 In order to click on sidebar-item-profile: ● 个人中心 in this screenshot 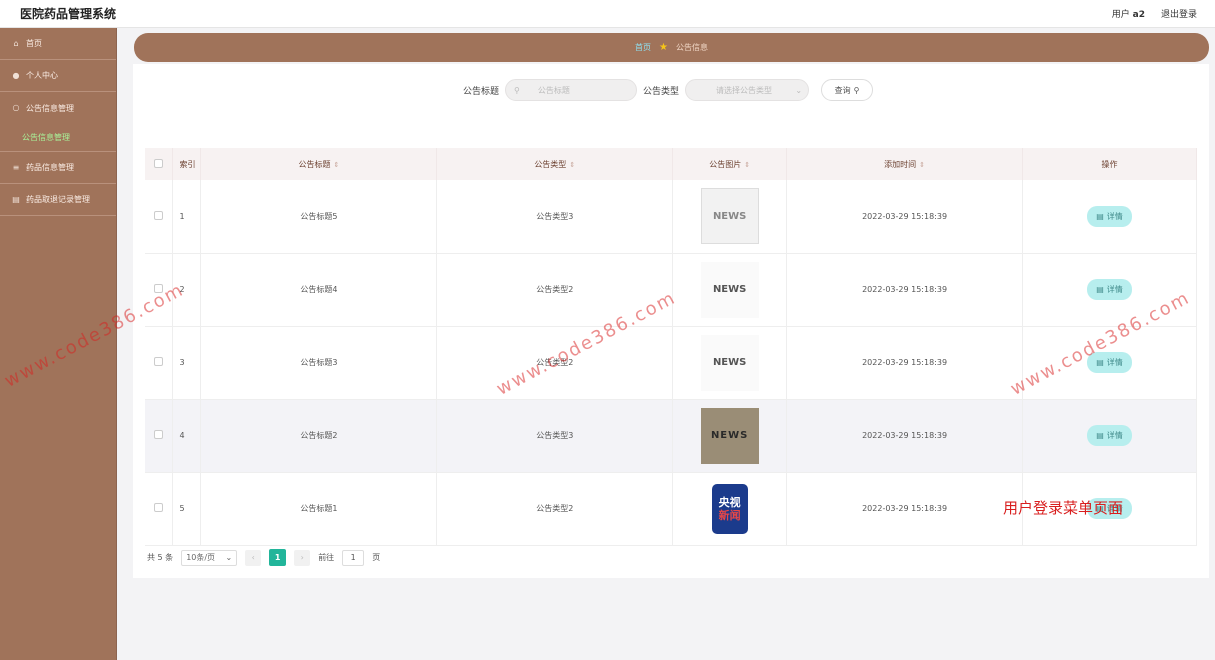, I will do `click(58, 76)`.